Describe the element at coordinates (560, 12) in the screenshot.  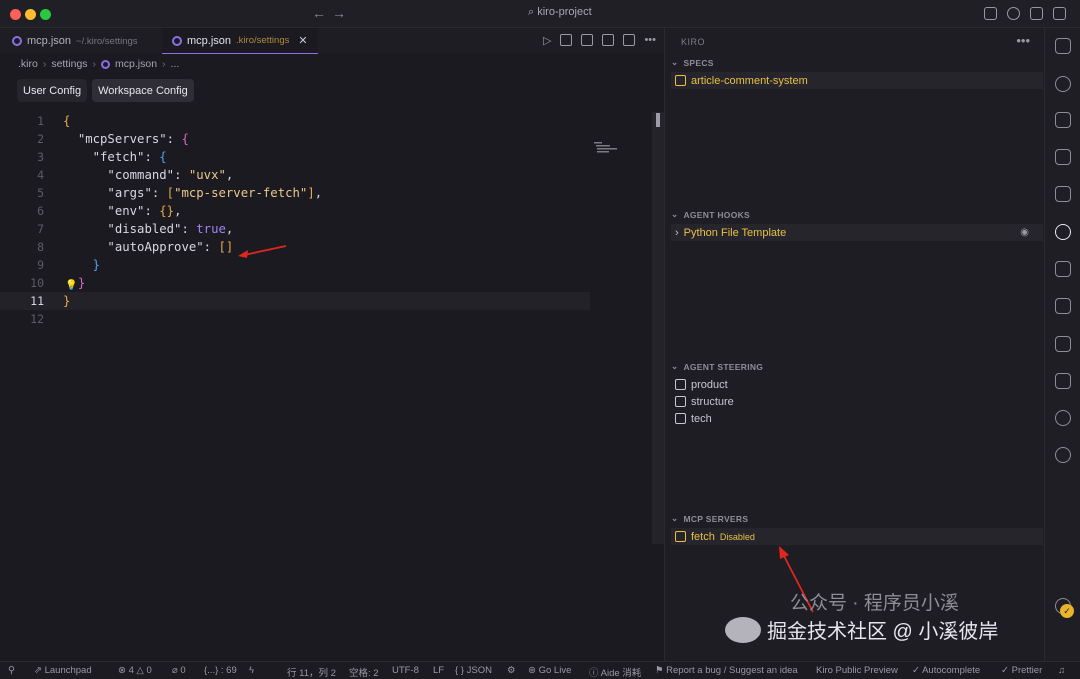
I see `command-center-search: ⌕ kiro-project` at that location.